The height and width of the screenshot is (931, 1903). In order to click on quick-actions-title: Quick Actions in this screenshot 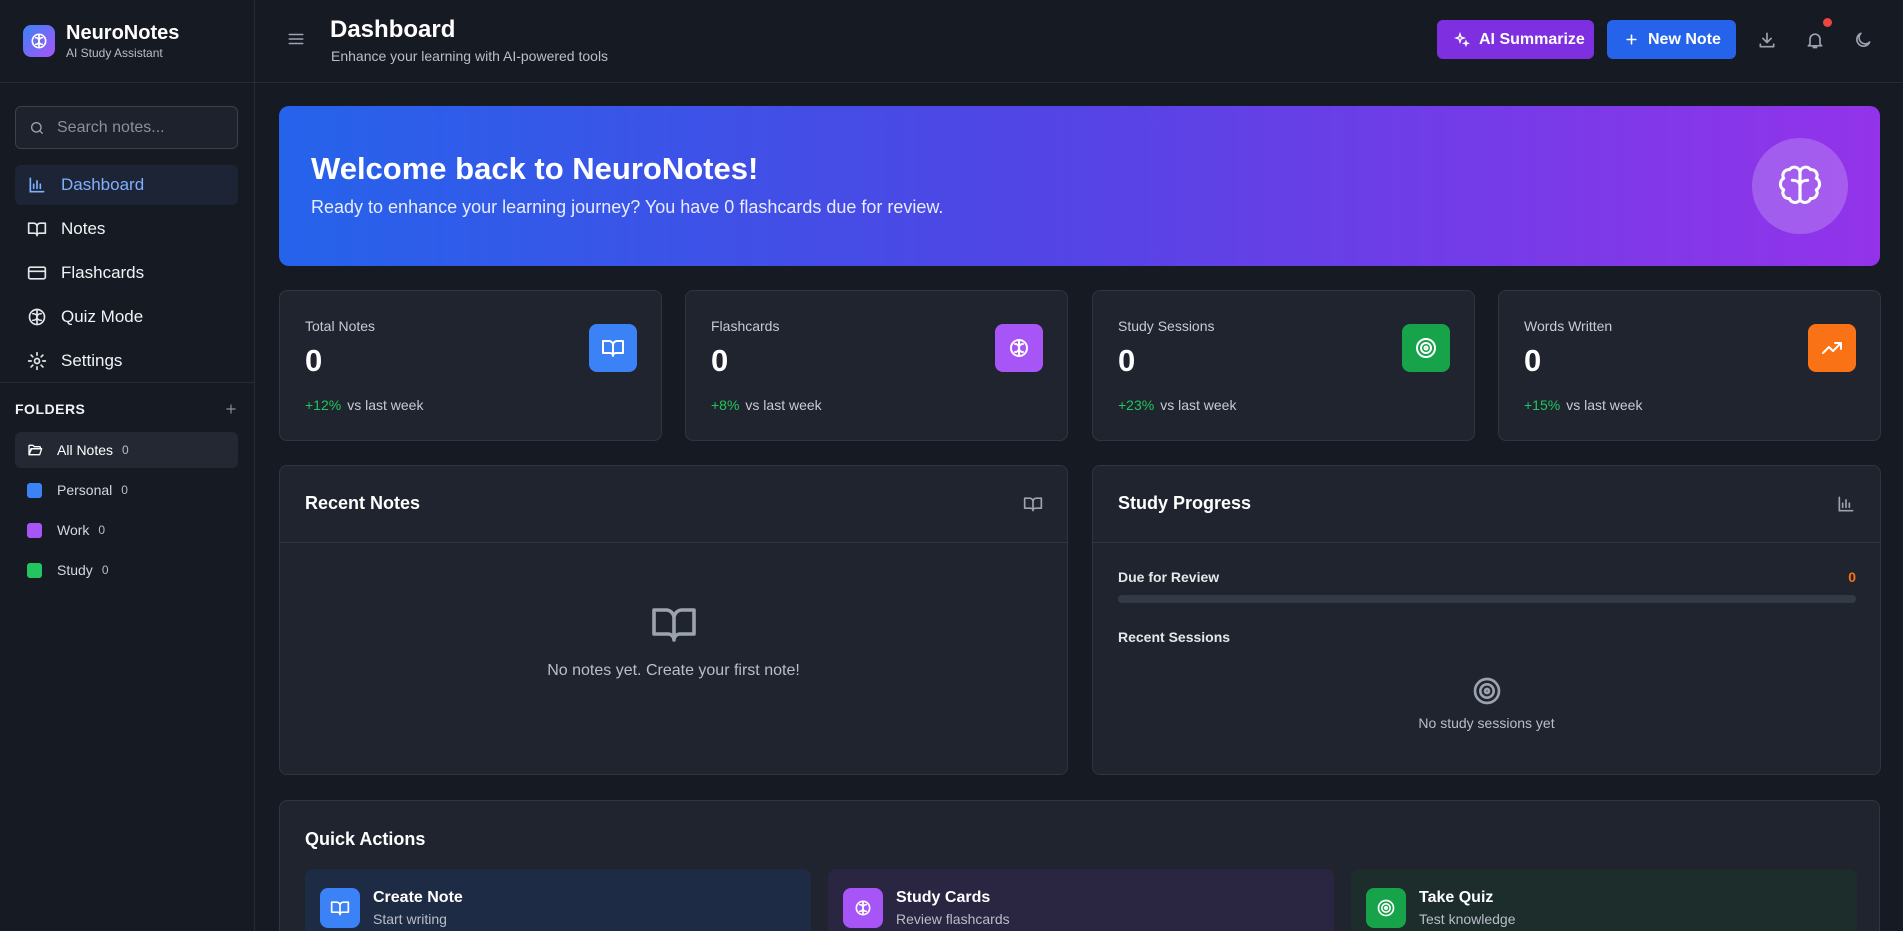, I will do `click(365, 839)`.